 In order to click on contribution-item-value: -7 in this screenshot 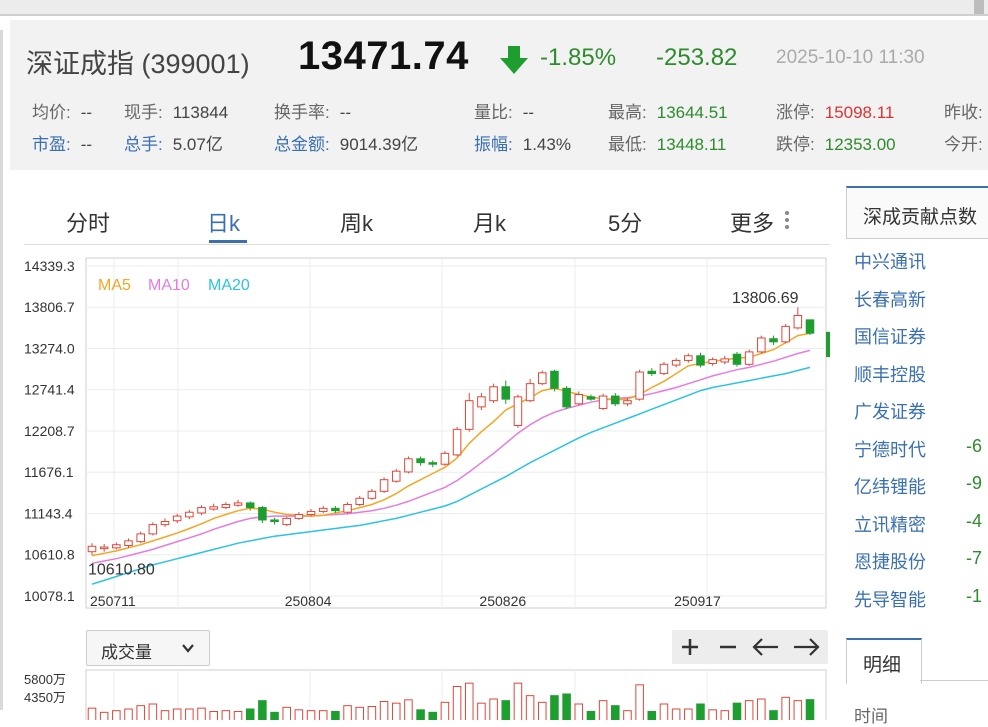, I will do `click(974, 558)`.